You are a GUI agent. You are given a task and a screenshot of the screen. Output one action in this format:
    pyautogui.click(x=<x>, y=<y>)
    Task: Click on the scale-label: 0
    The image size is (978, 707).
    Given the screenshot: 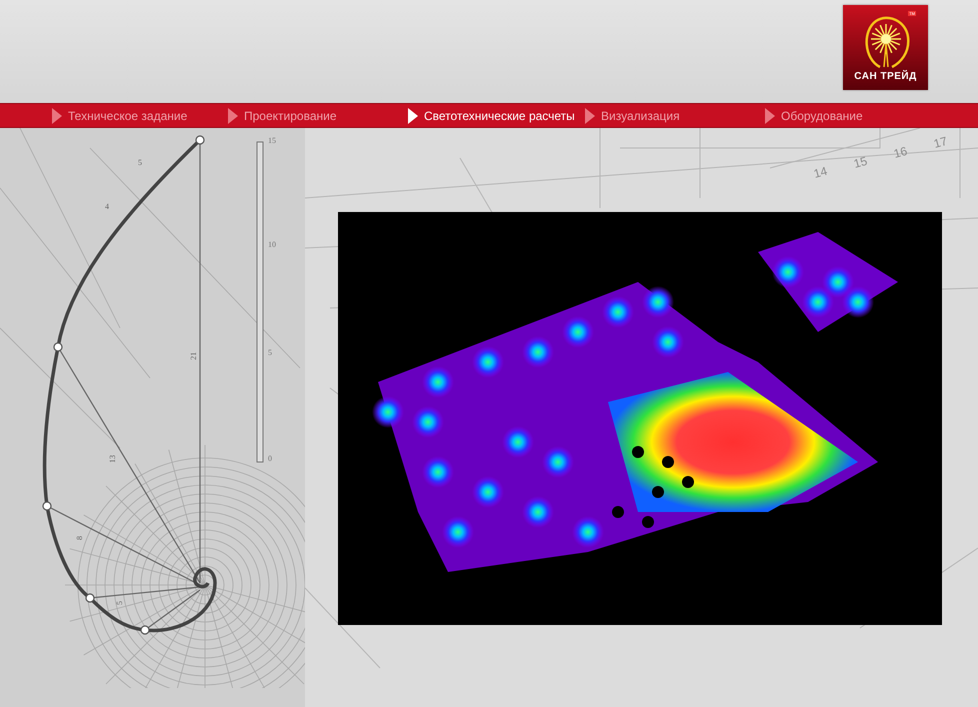 What is the action you would take?
    pyautogui.click(x=270, y=458)
    